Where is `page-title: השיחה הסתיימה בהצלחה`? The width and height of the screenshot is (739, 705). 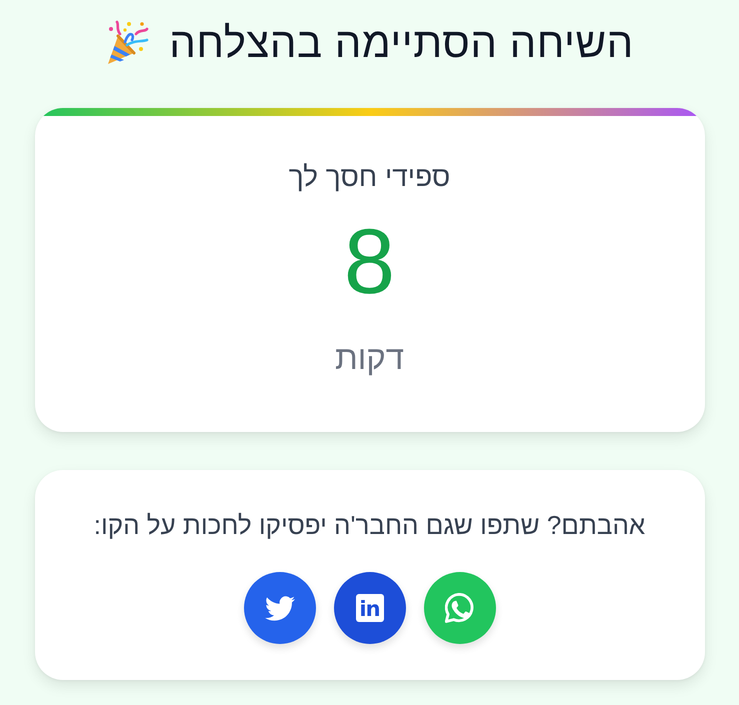 page-title: השיחה הסתיימה בהצלחה is located at coordinates (401, 43).